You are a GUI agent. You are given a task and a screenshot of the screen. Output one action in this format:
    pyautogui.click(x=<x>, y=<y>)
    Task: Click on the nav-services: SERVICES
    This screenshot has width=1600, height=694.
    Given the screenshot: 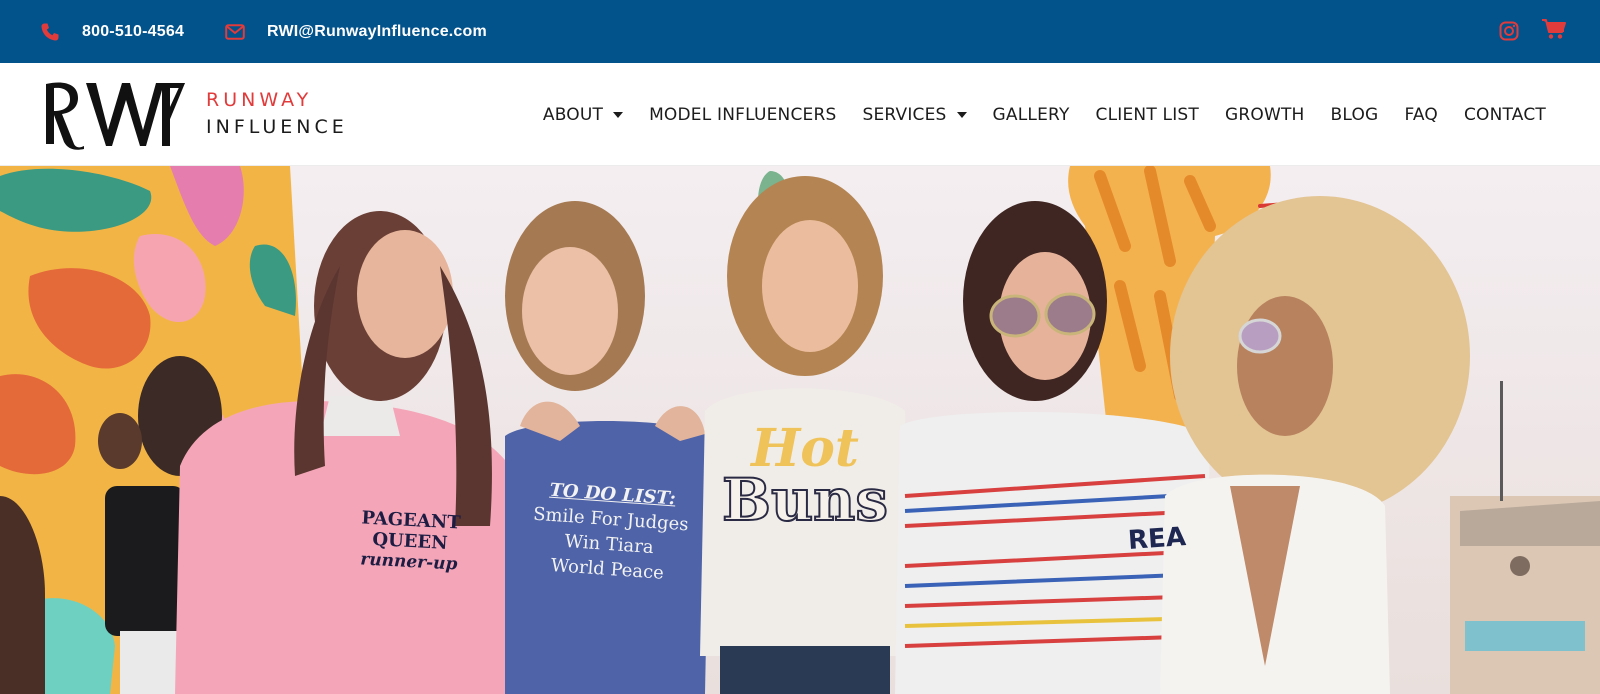 What is the action you would take?
    pyautogui.click(x=914, y=114)
    